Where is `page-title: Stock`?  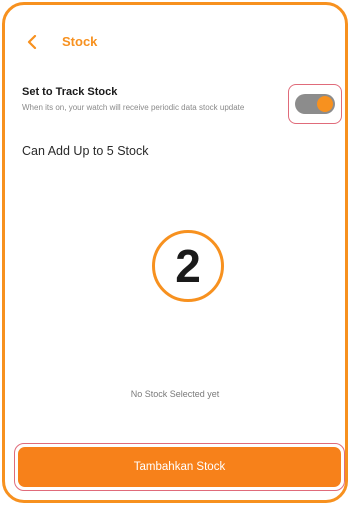
page-title: Stock is located at coordinates (80, 41).